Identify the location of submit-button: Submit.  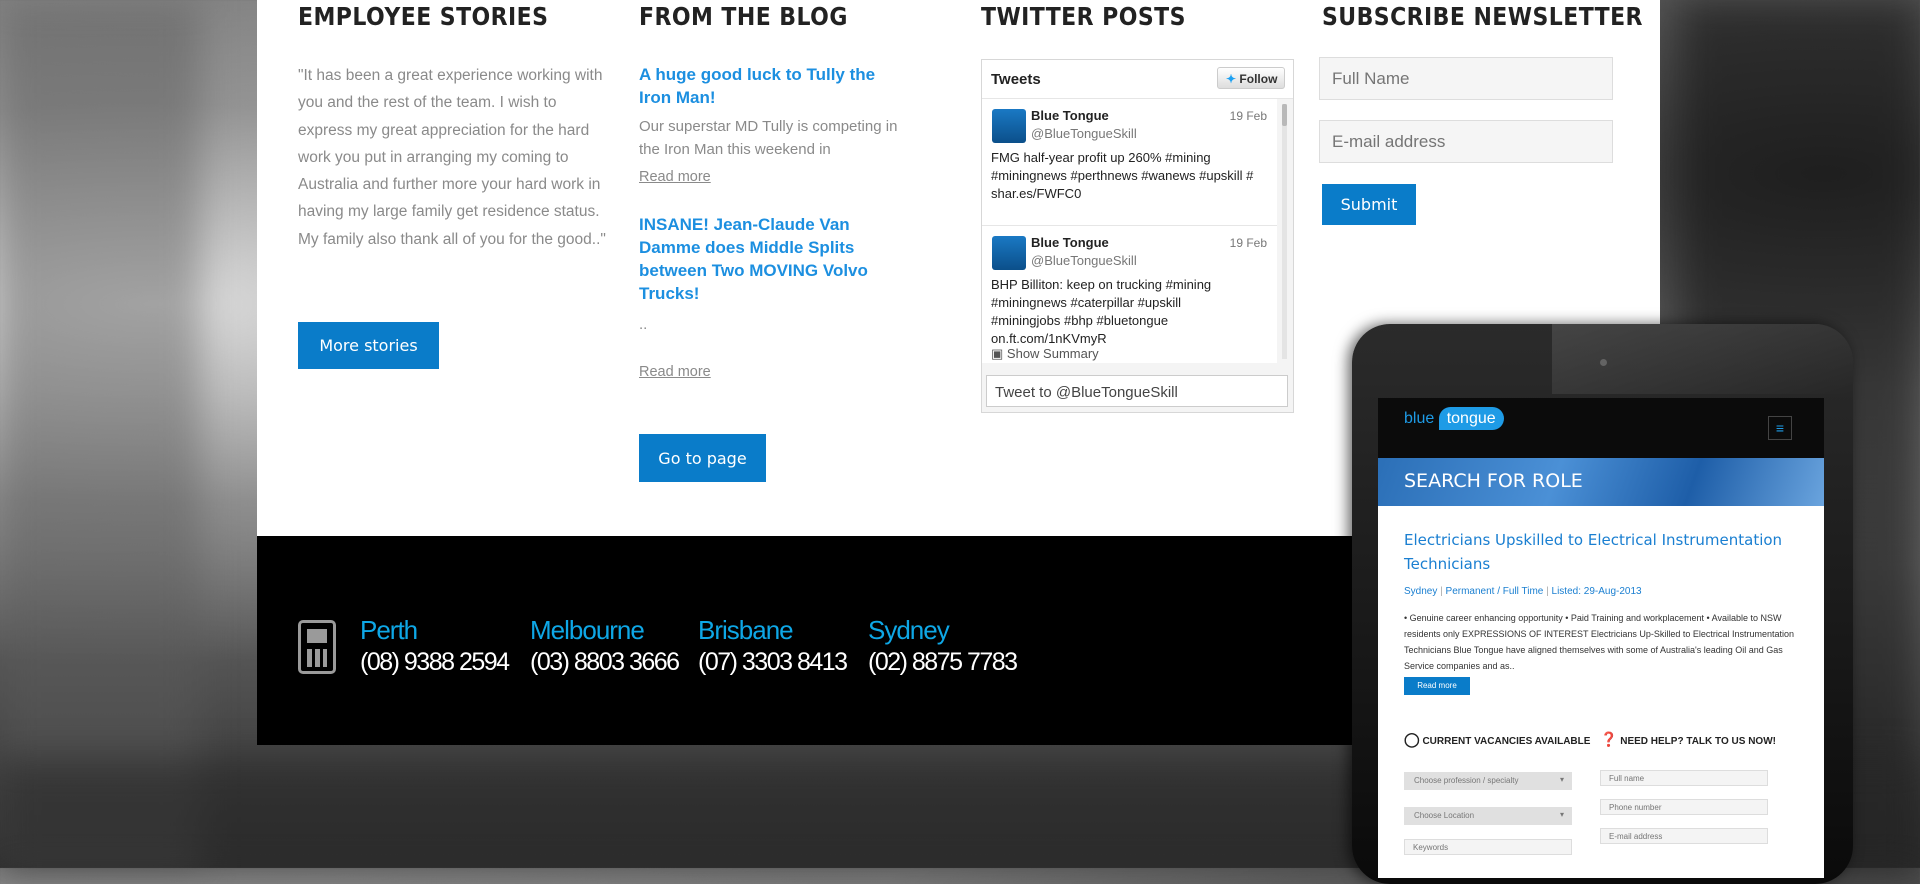
(1369, 204).